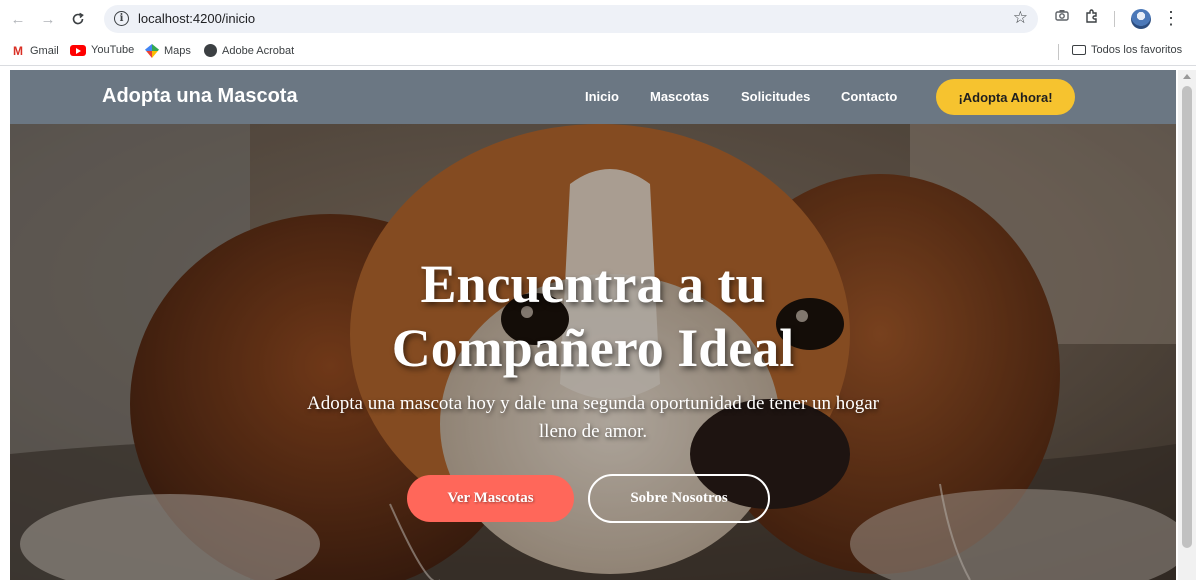  Describe the element at coordinates (44, 51) in the screenshot. I see `bookmark-label: Gmail` at that location.